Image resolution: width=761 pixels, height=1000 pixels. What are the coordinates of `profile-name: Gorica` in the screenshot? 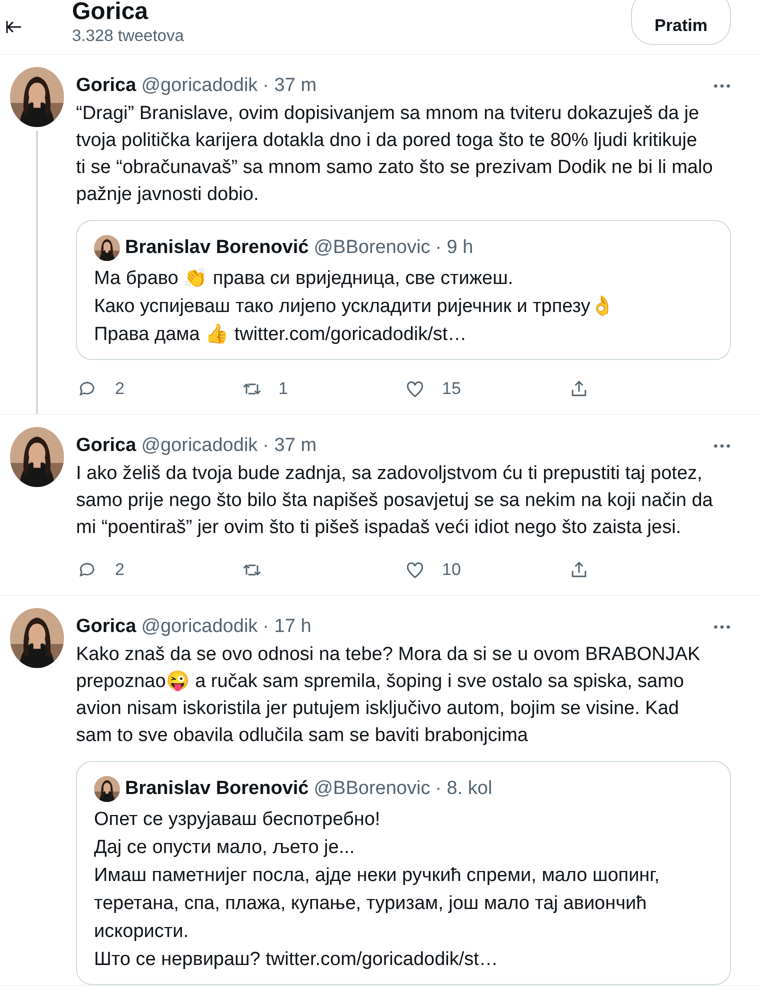 It's located at (111, 12).